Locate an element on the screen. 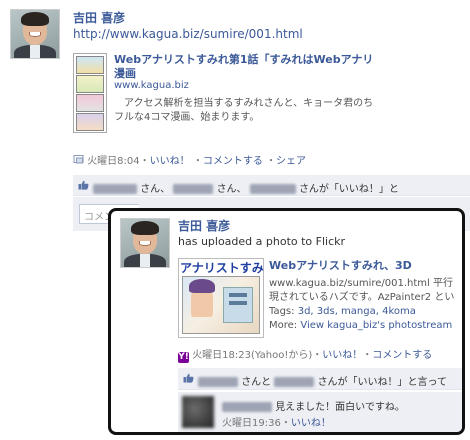 Image resolution: width=470 pixels, height=440 pixels. link-domain: www.kagua.biz is located at coordinates (151, 85).